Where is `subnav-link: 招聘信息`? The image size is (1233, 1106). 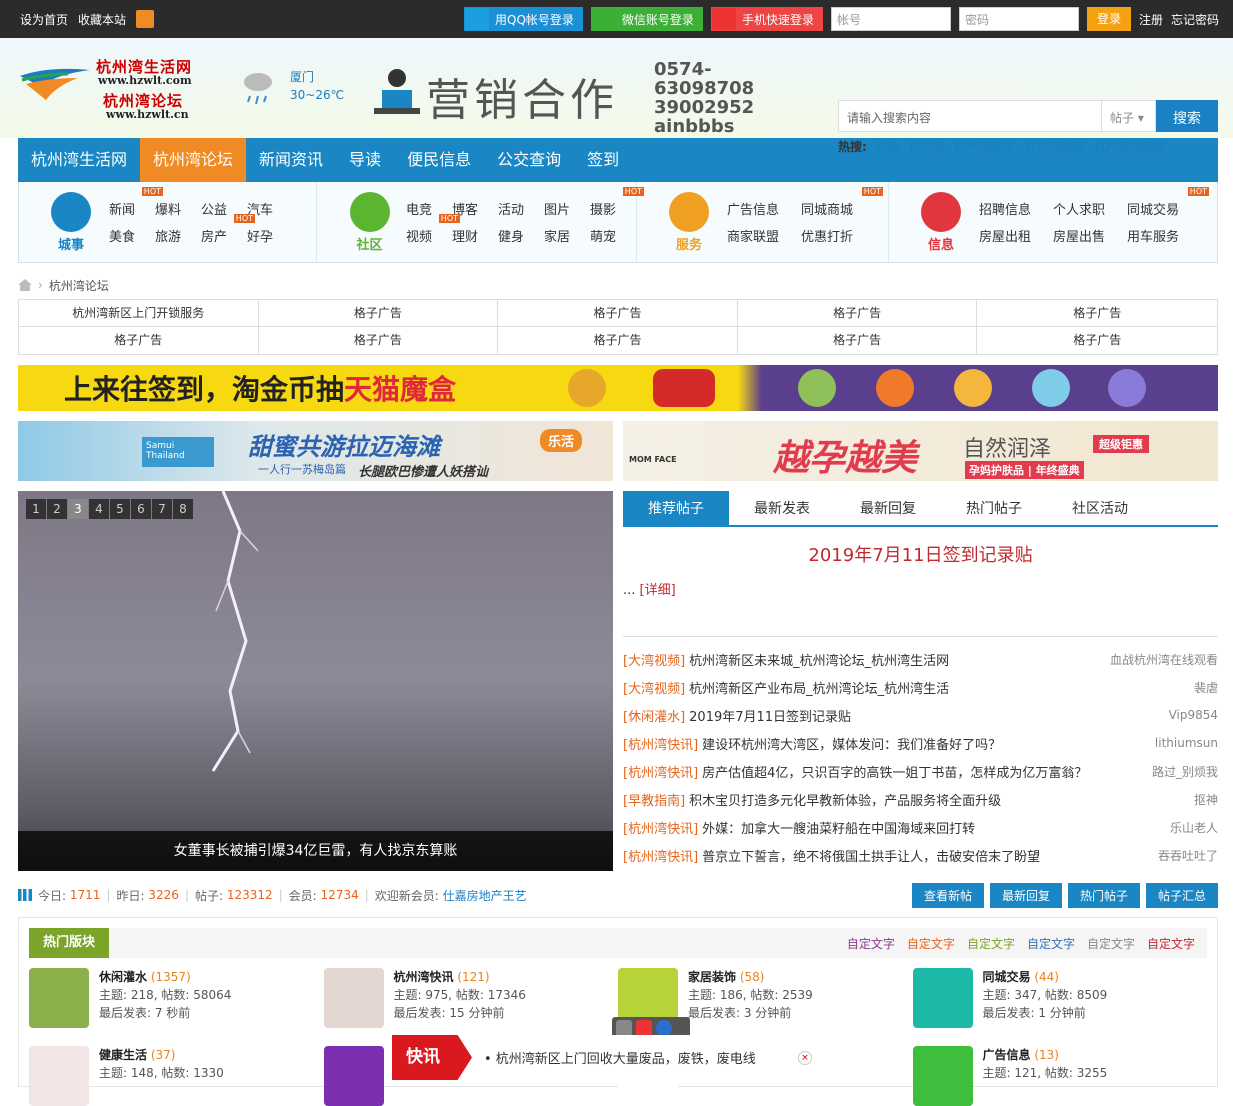 subnav-link: 招聘信息 is located at coordinates (1016, 208).